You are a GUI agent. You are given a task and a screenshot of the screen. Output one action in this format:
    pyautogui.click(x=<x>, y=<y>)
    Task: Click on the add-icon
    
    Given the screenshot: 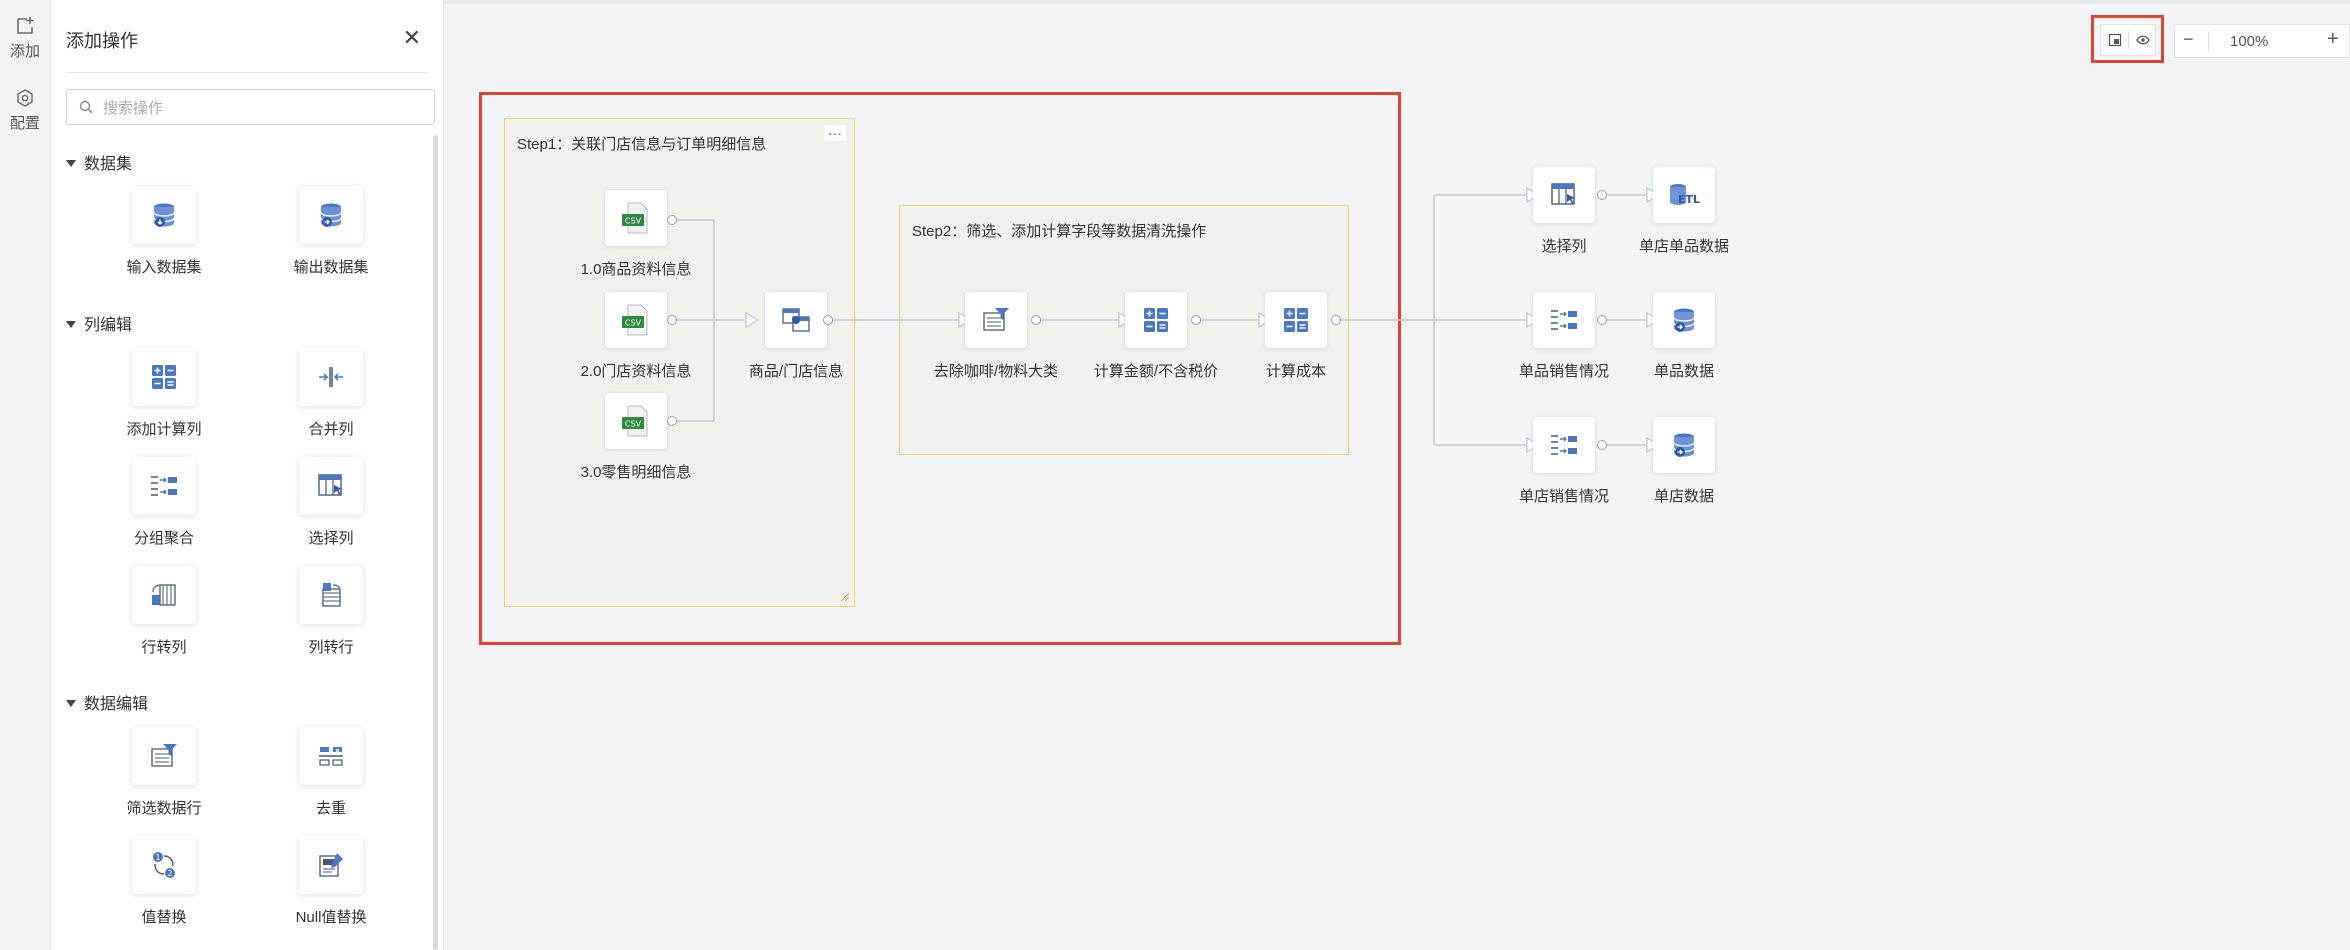 What is the action you would take?
    pyautogui.click(x=25, y=25)
    